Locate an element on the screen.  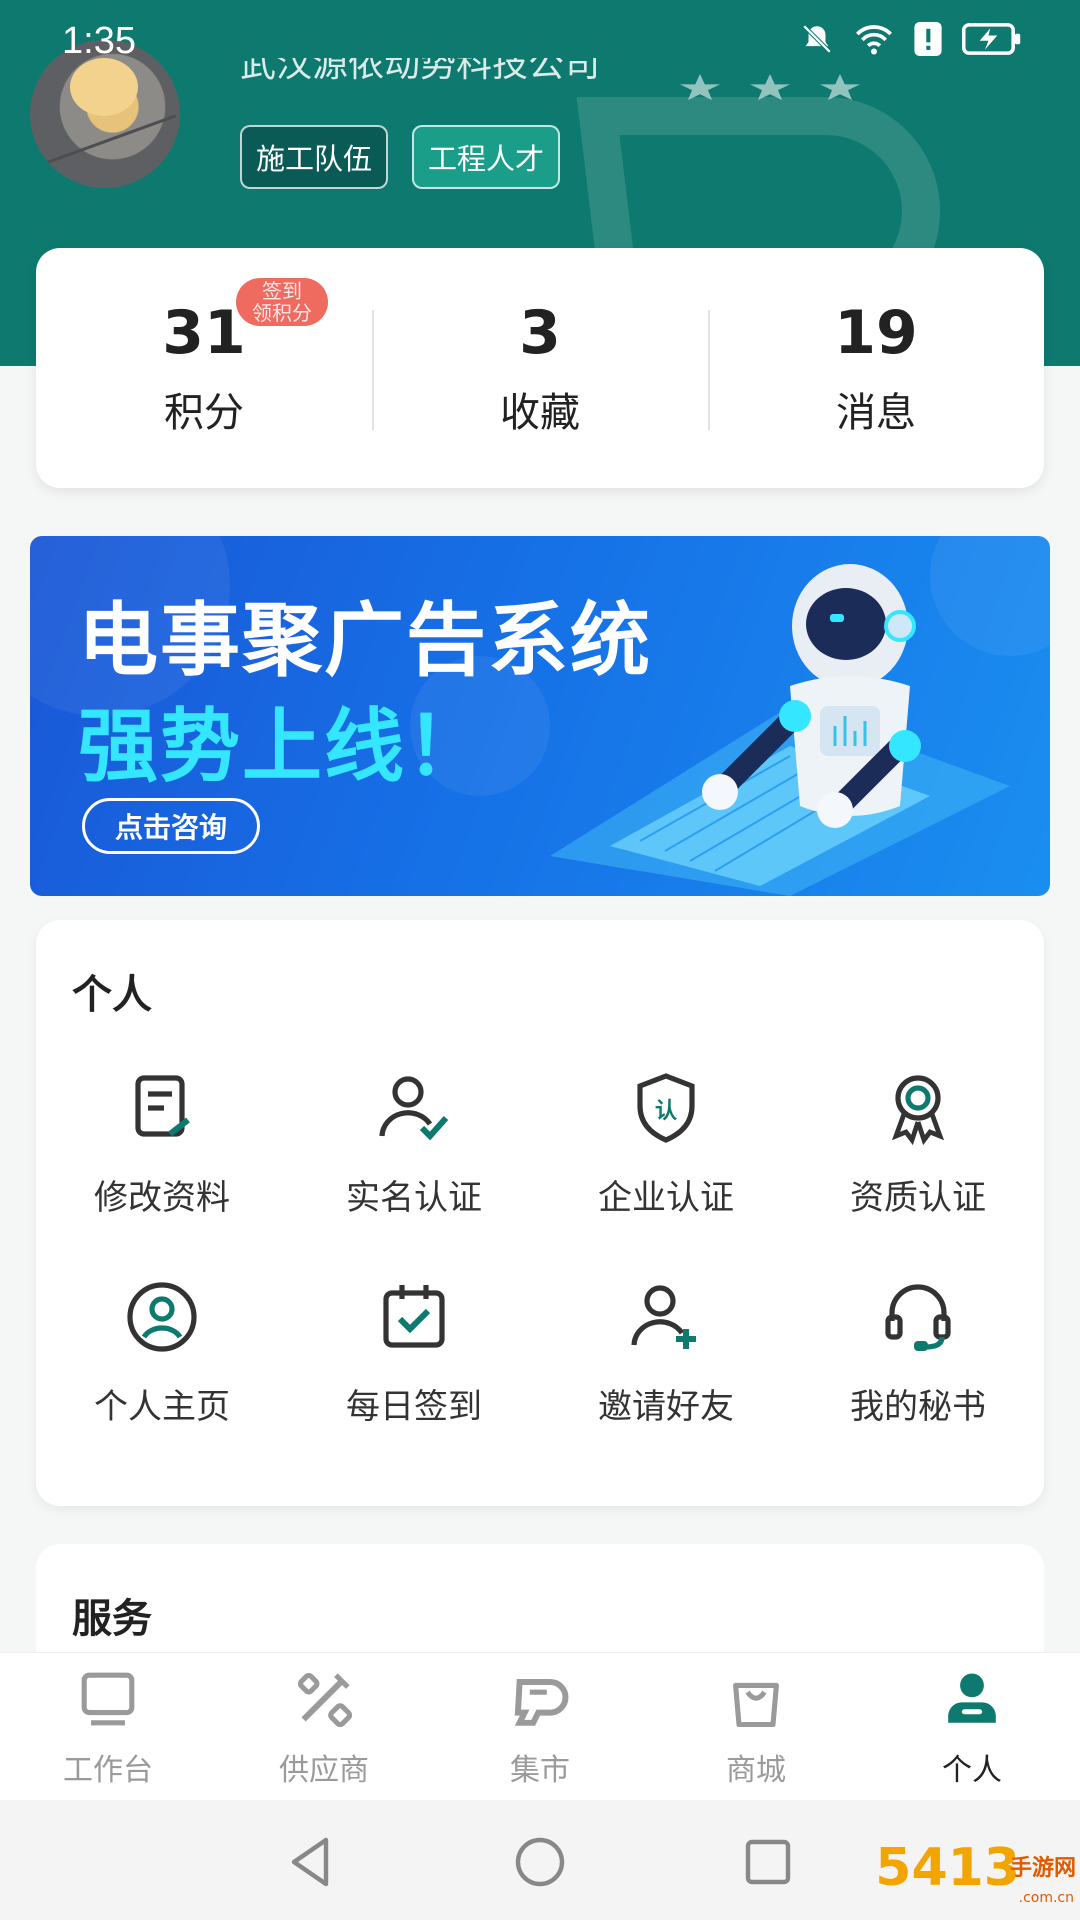
person-icon is located at coordinates (972, 1698).